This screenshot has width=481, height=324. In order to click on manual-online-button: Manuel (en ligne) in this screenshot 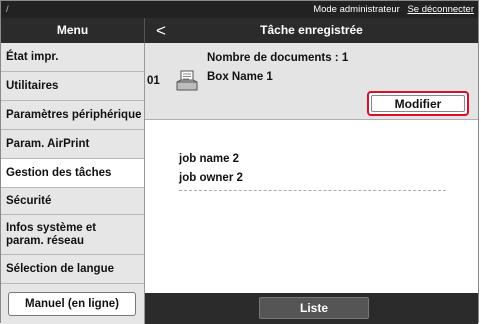, I will do `click(72, 304)`.